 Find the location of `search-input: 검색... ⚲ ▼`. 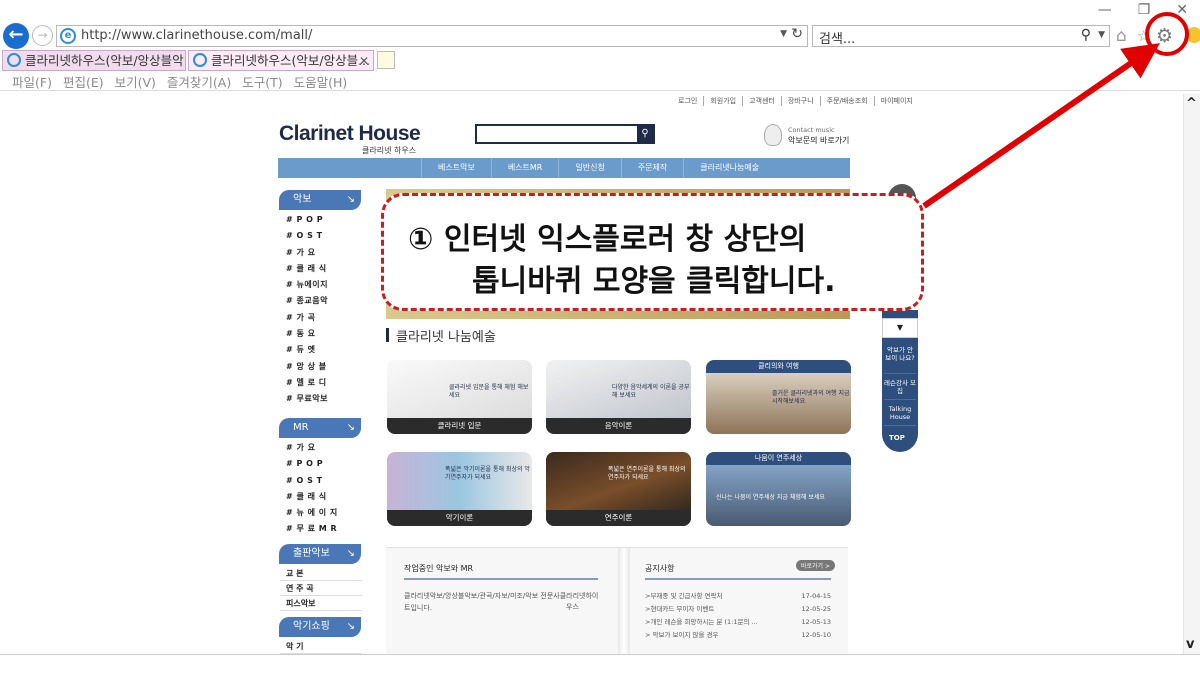

search-input: 검색... ⚲ ▼ is located at coordinates (961, 36).